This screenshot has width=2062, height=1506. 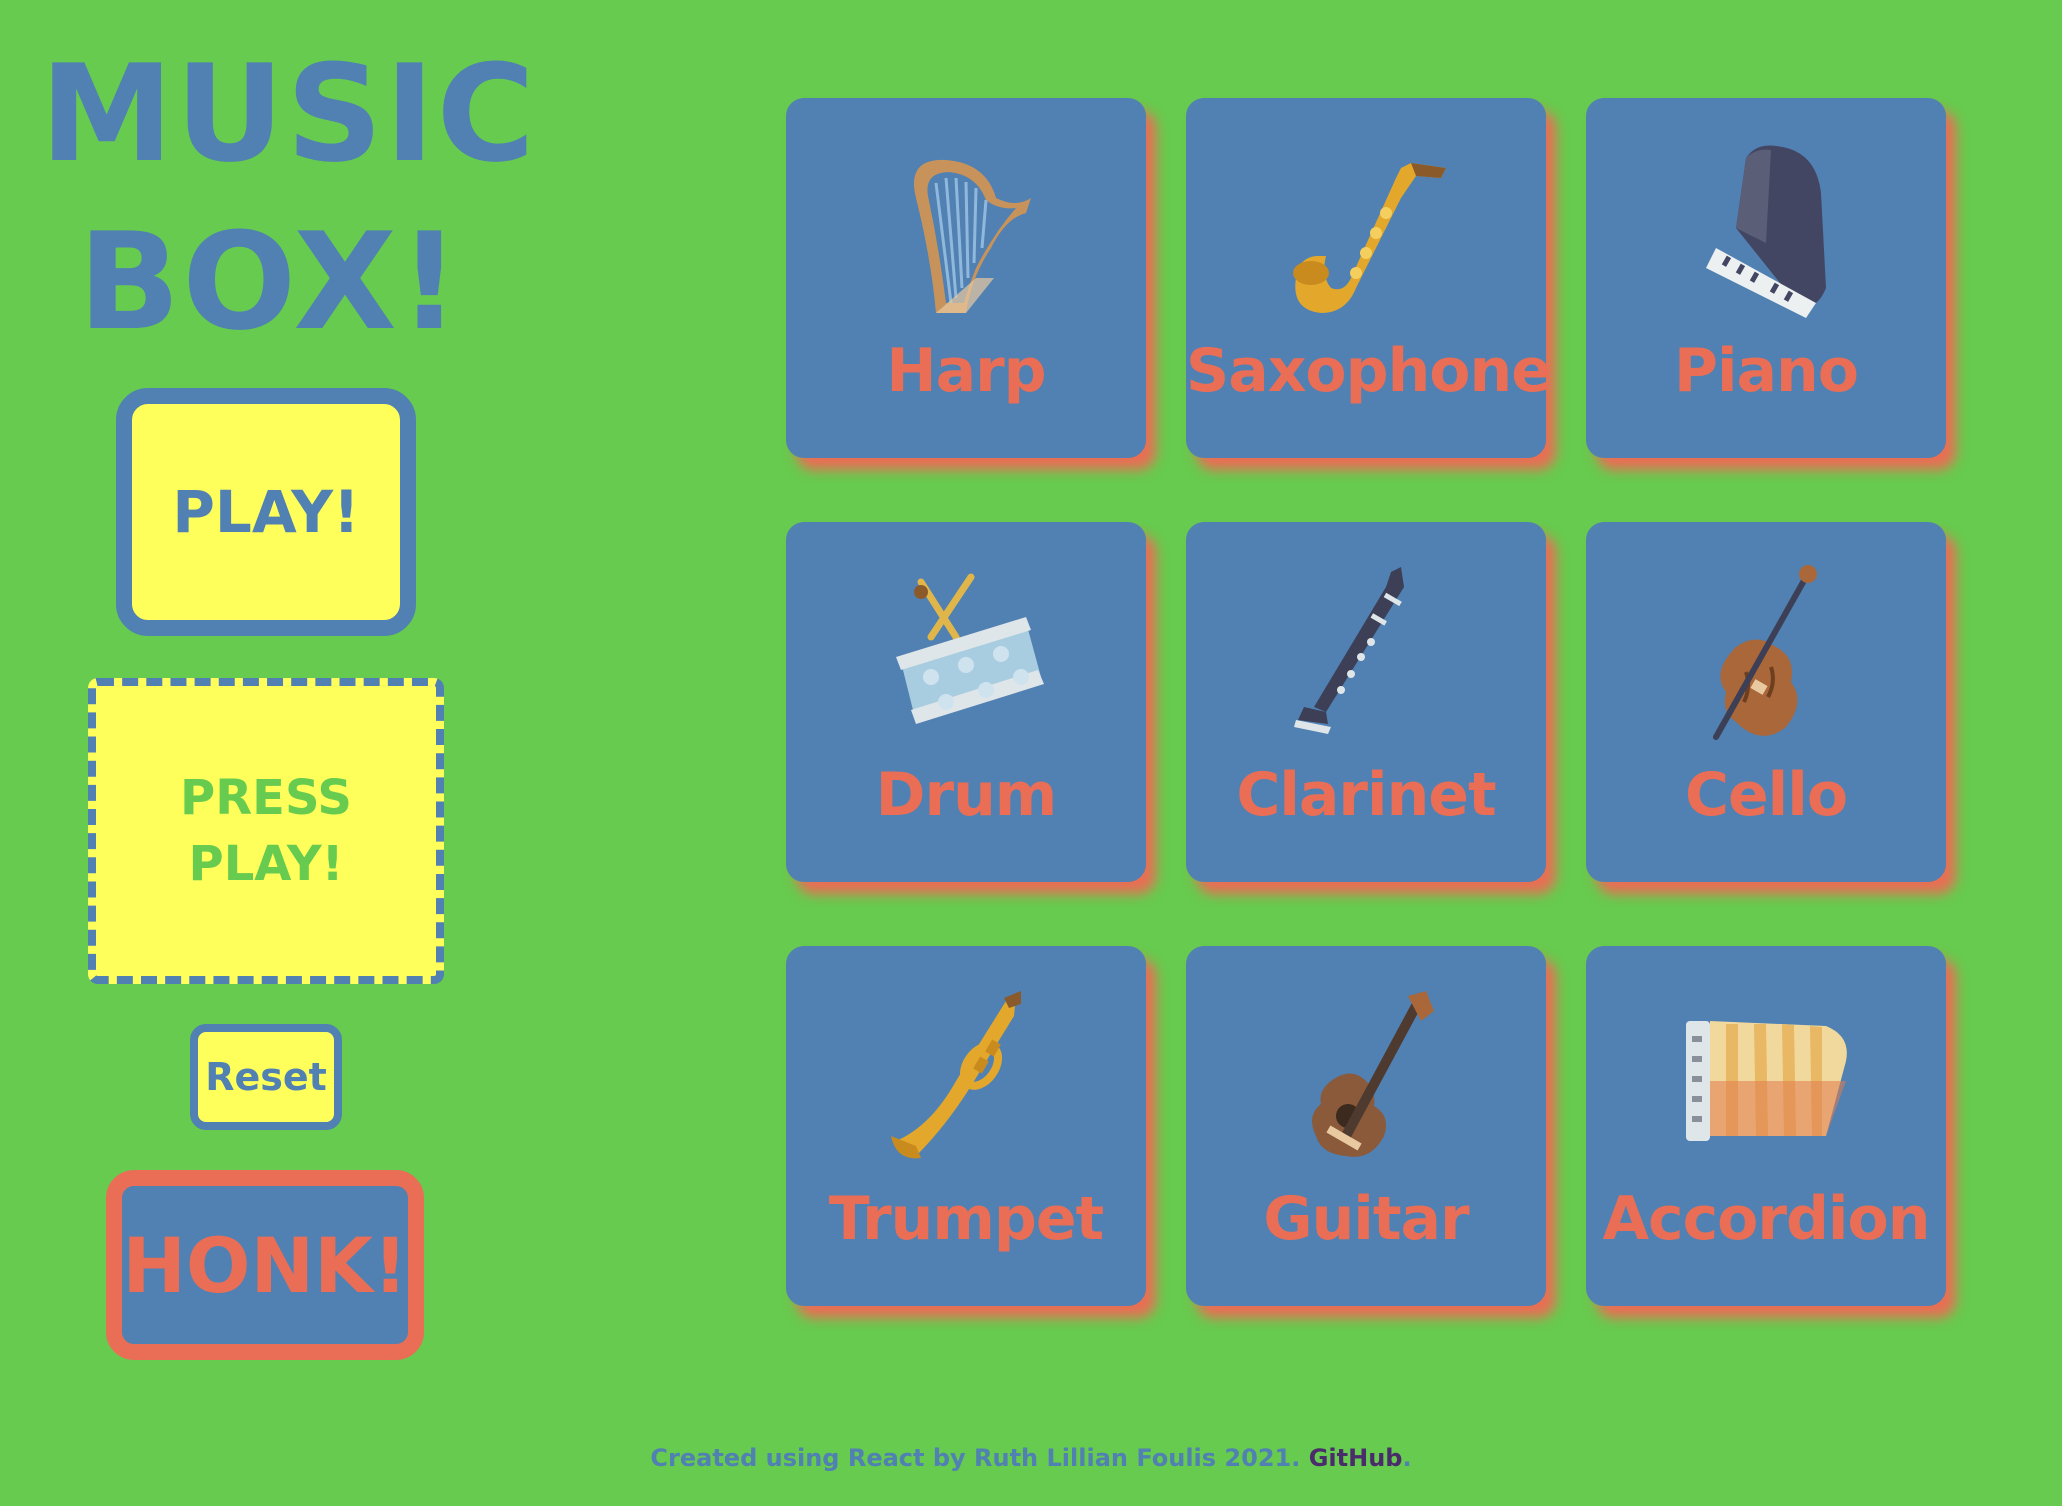 What do you see at coordinates (966, 795) in the screenshot?
I see `instrument-label: Drum` at bounding box center [966, 795].